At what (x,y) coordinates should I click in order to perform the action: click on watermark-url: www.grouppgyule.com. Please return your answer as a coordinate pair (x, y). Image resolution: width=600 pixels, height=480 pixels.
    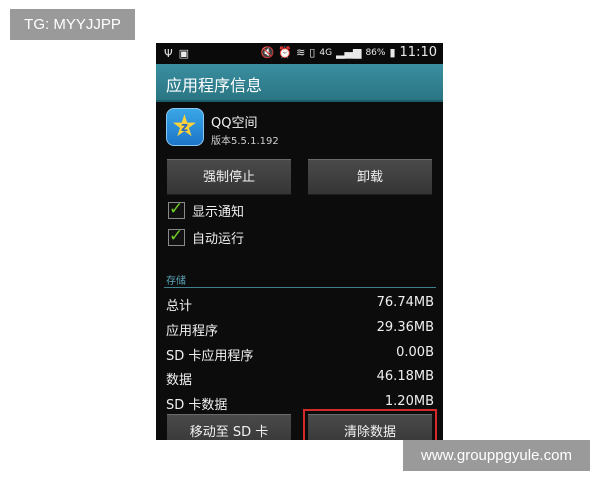
    Looking at the image, I should click on (496, 455).